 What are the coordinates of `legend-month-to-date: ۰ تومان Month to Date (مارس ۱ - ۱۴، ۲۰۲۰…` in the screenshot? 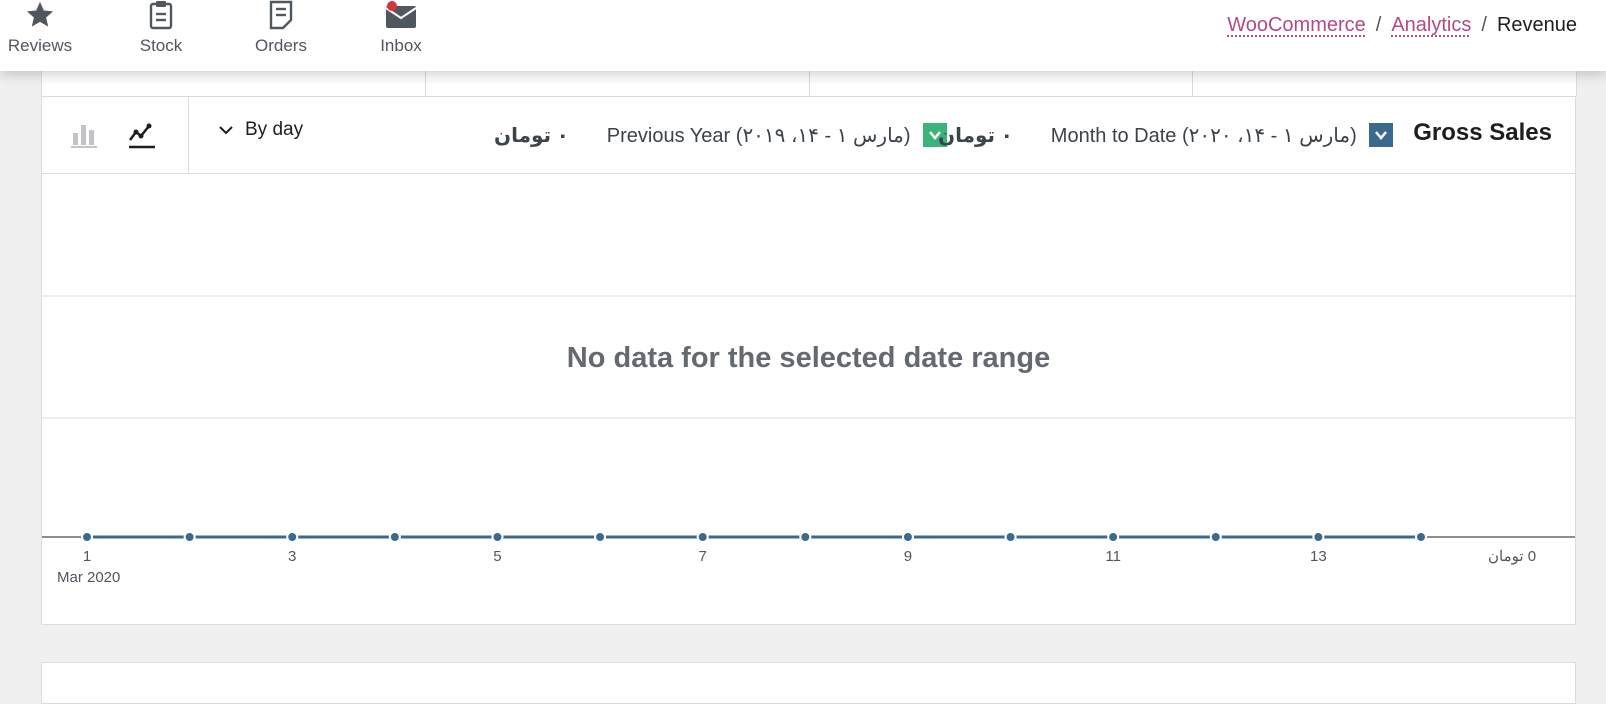 It's located at (1165, 135).